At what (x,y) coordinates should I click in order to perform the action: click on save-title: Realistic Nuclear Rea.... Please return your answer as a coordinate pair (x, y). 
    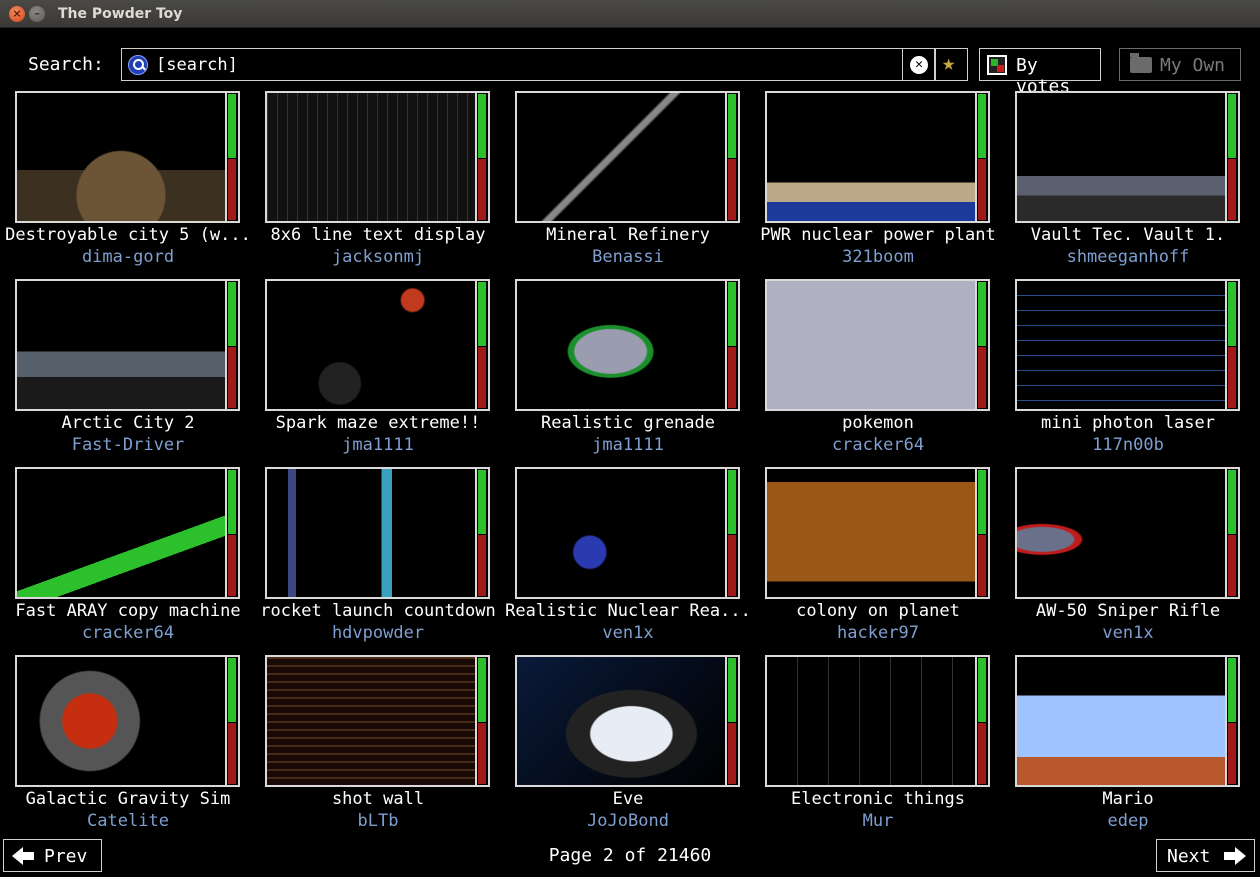
    Looking at the image, I should click on (628, 611).